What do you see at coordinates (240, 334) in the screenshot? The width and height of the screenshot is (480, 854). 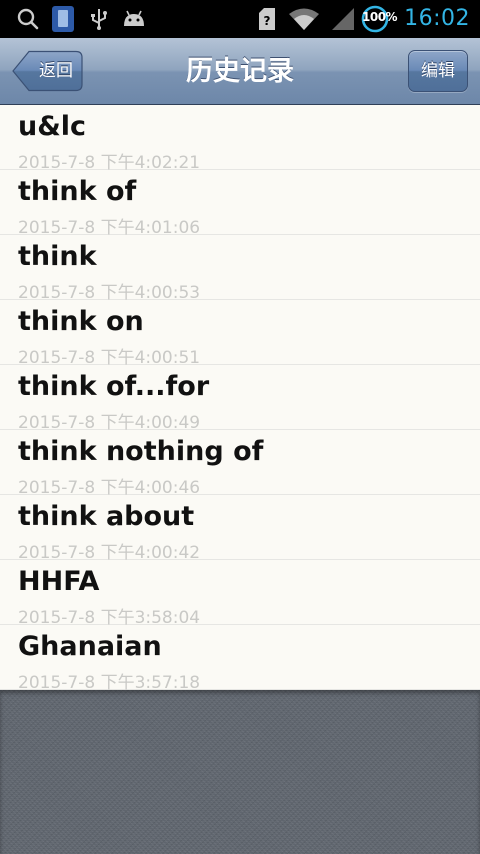 I see `list-item: think on 2015-7-8 下午4:00:51` at bounding box center [240, 334].